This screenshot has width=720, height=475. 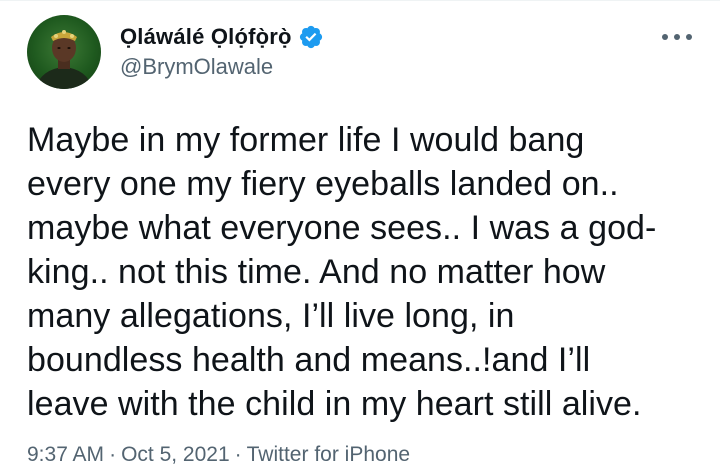 I want to click on tweet-author: Ọláwálé Ọlọ́fọ̀rọ̀ @BrymOlawale, so click(x=222, y=51).